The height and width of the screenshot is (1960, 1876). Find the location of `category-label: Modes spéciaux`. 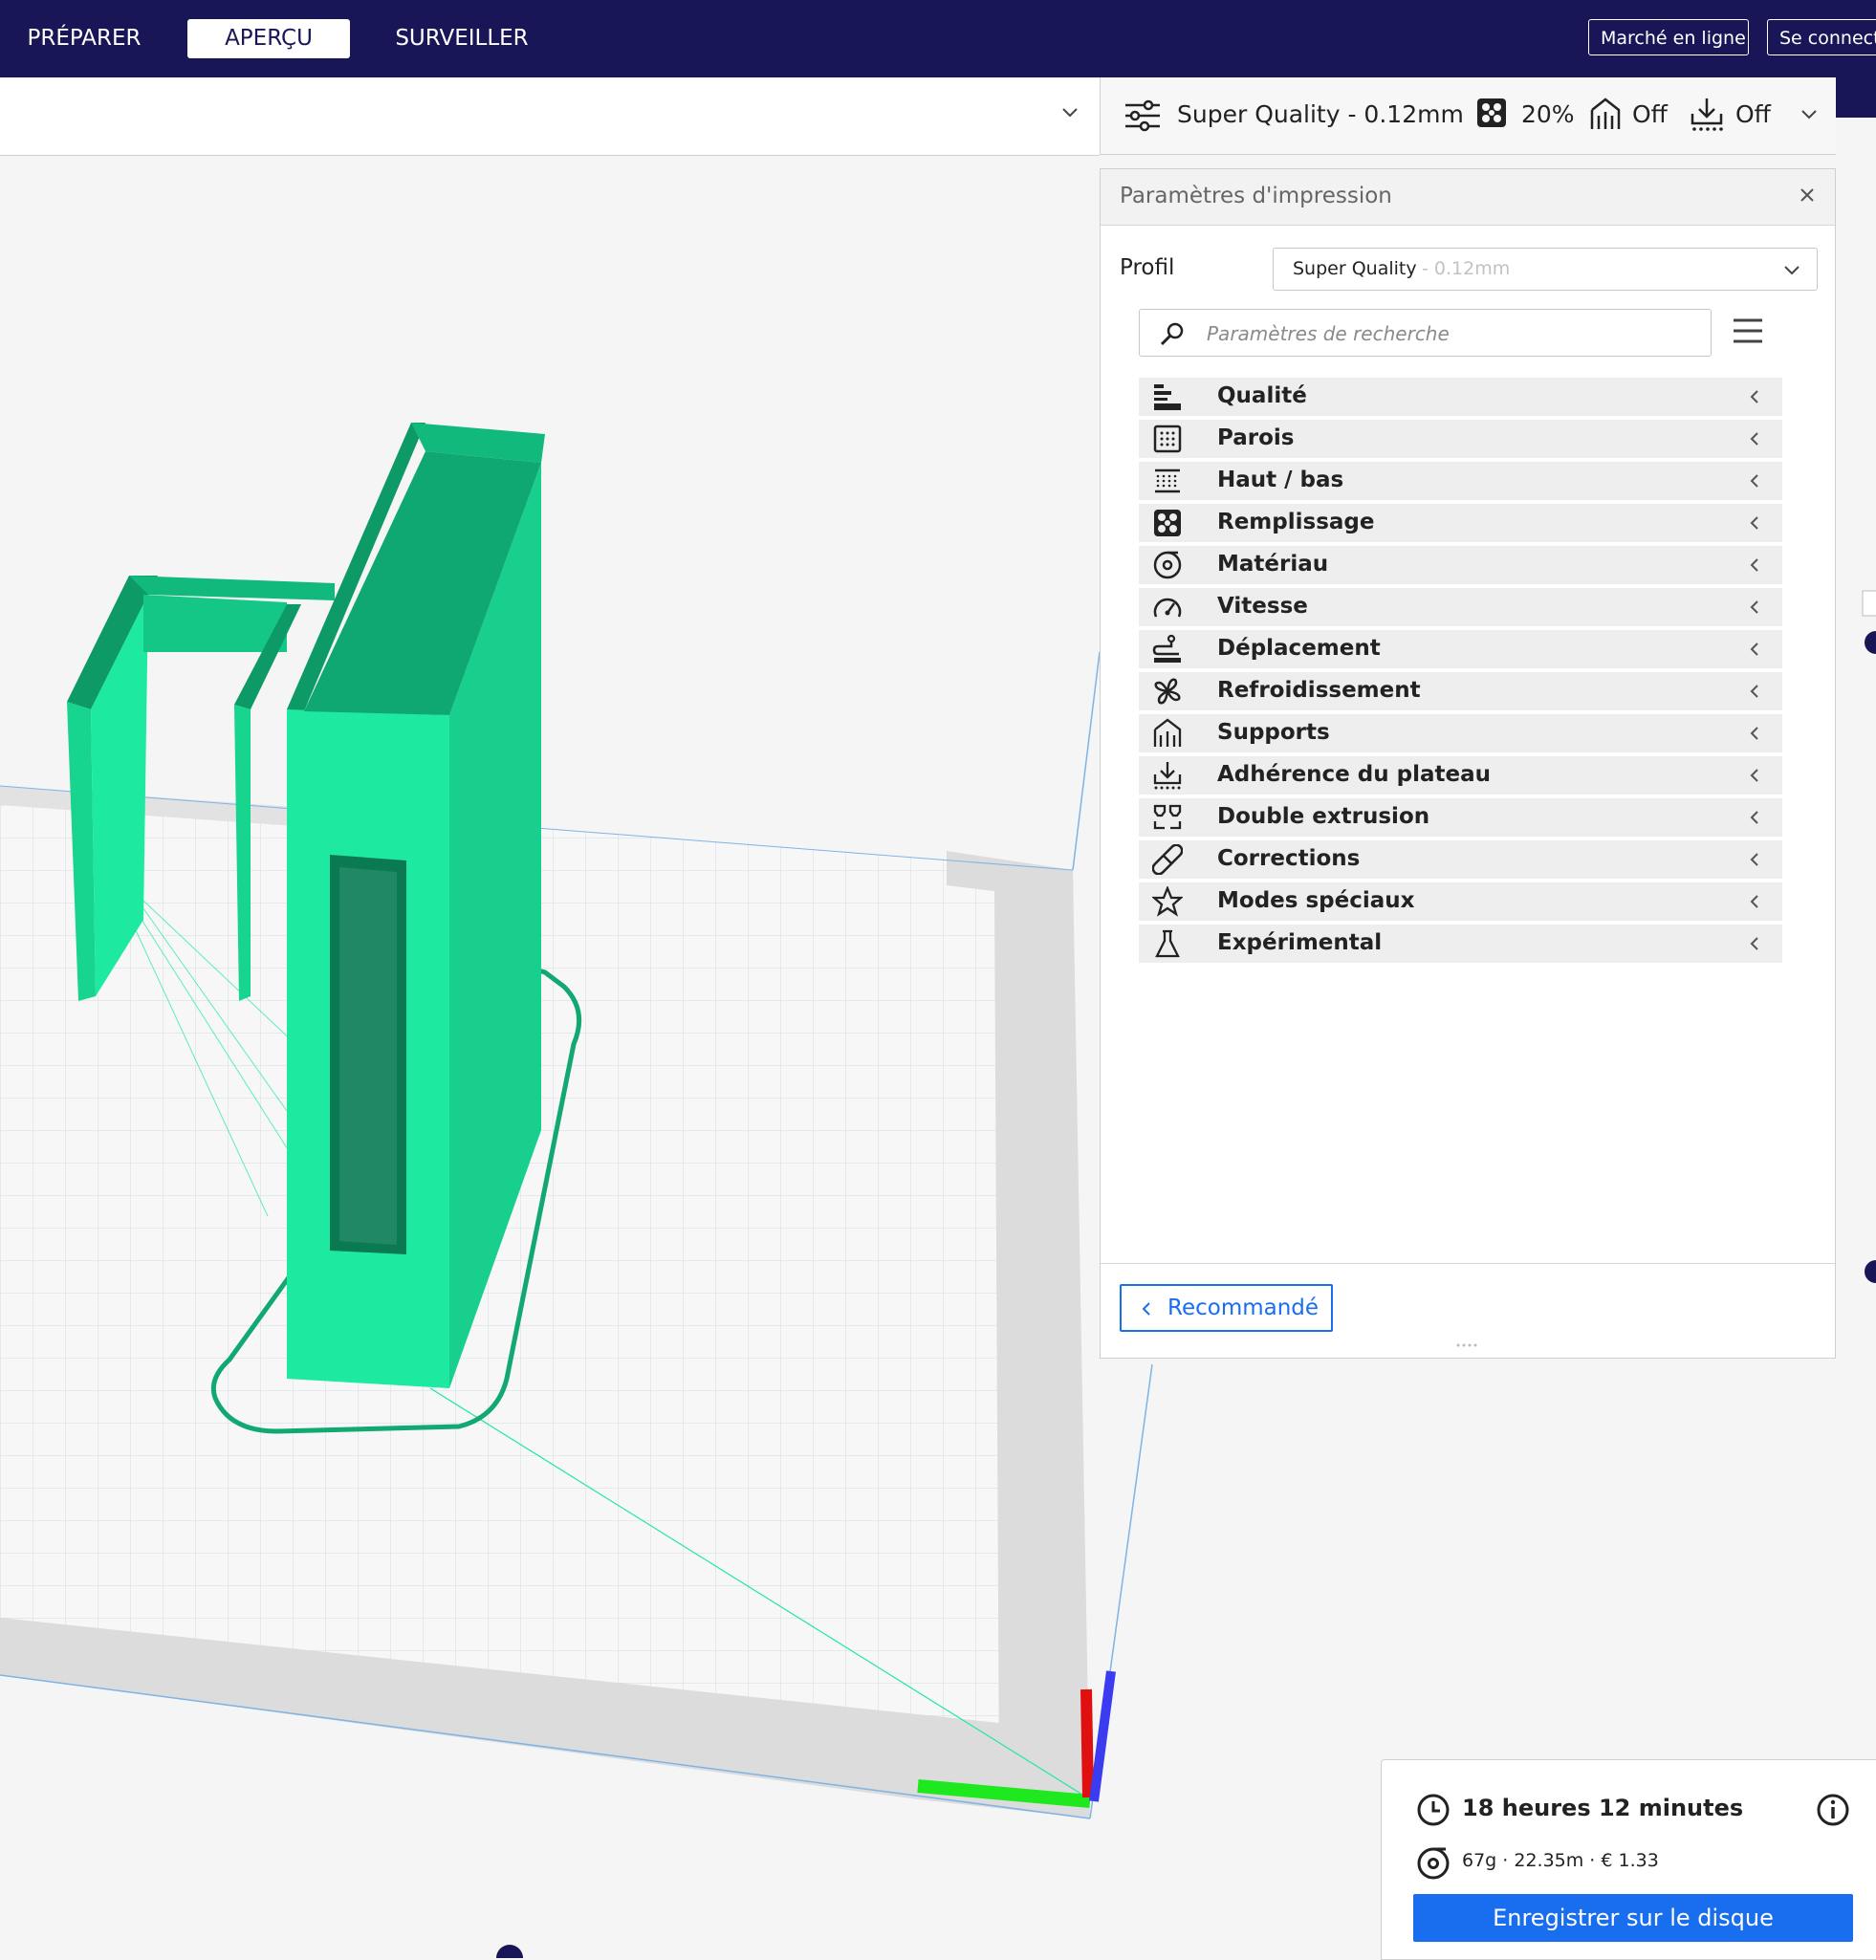

category-label: Modes spéciaux is located at coordinates (1316, 900).